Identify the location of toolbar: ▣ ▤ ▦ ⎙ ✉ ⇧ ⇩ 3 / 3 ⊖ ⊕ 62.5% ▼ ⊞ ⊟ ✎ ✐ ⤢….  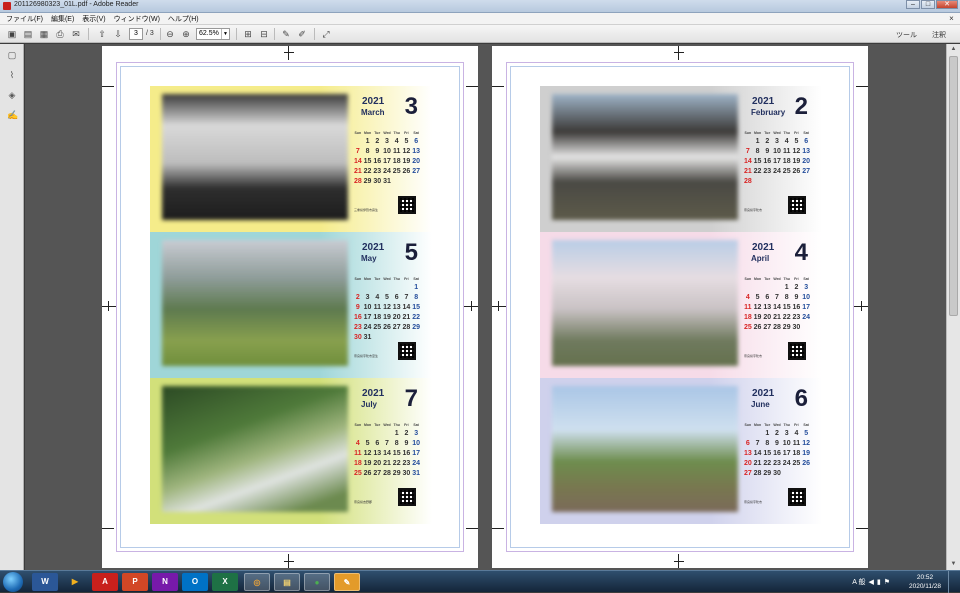
(480, 34).